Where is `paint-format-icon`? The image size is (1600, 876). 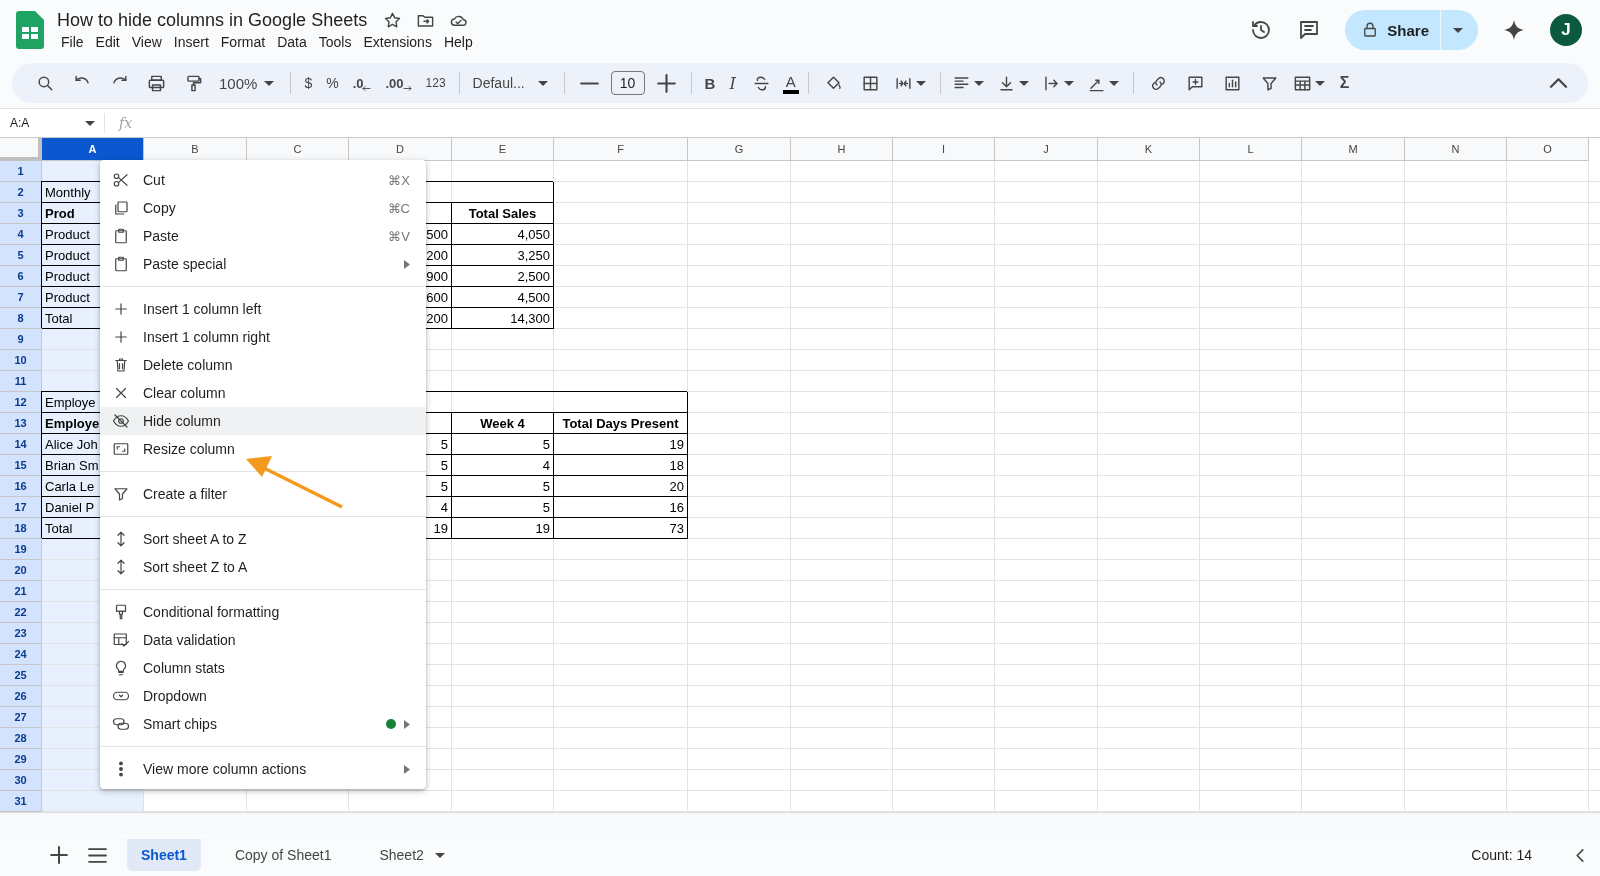
paint-format-icon is located at coordinates (193, 83).